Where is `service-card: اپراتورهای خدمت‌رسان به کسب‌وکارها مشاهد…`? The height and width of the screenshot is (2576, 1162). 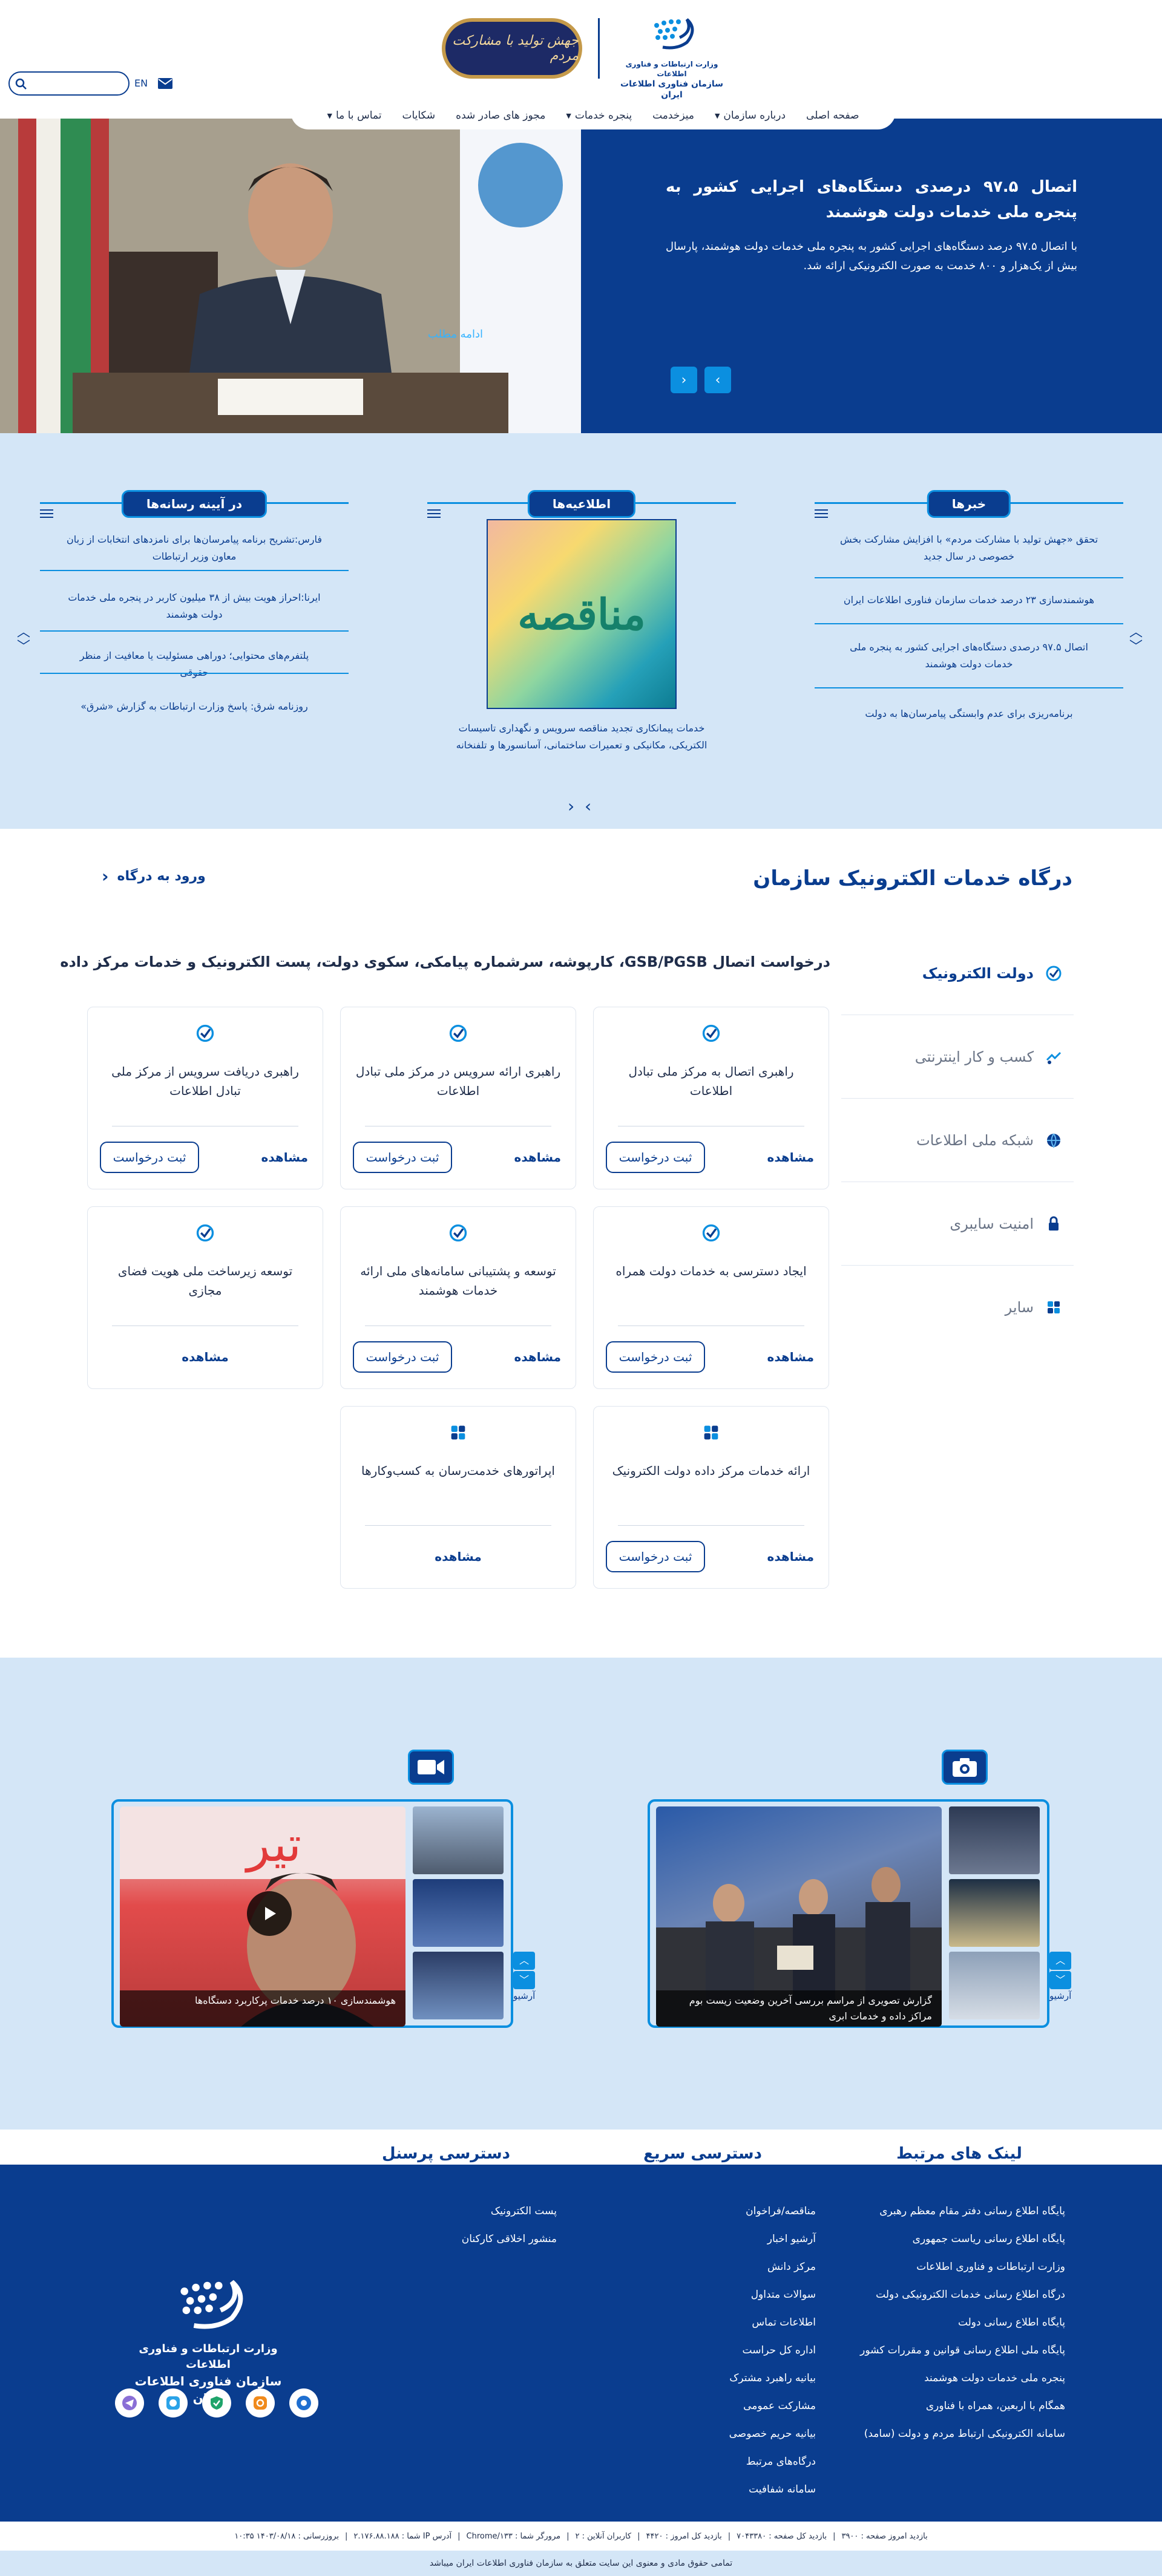
service-card: اپراتورهای خدمت‌رسان به کسب‌وکارها مشاهد… is located at coordinates (458, 1497).